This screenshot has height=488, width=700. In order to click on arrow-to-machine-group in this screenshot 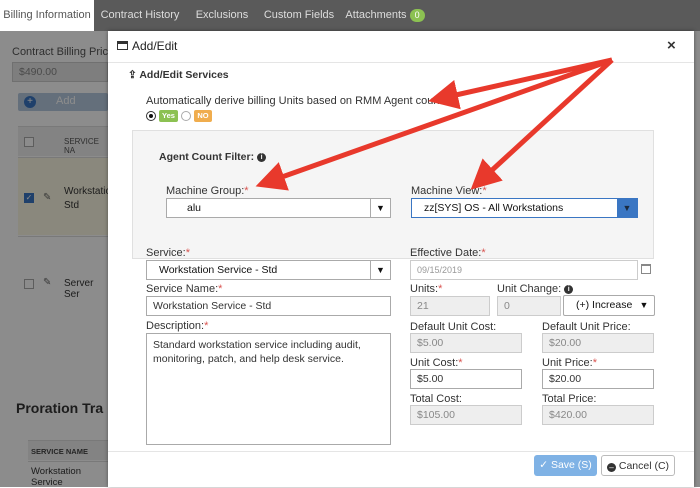, I will do `click(434, 124)`.